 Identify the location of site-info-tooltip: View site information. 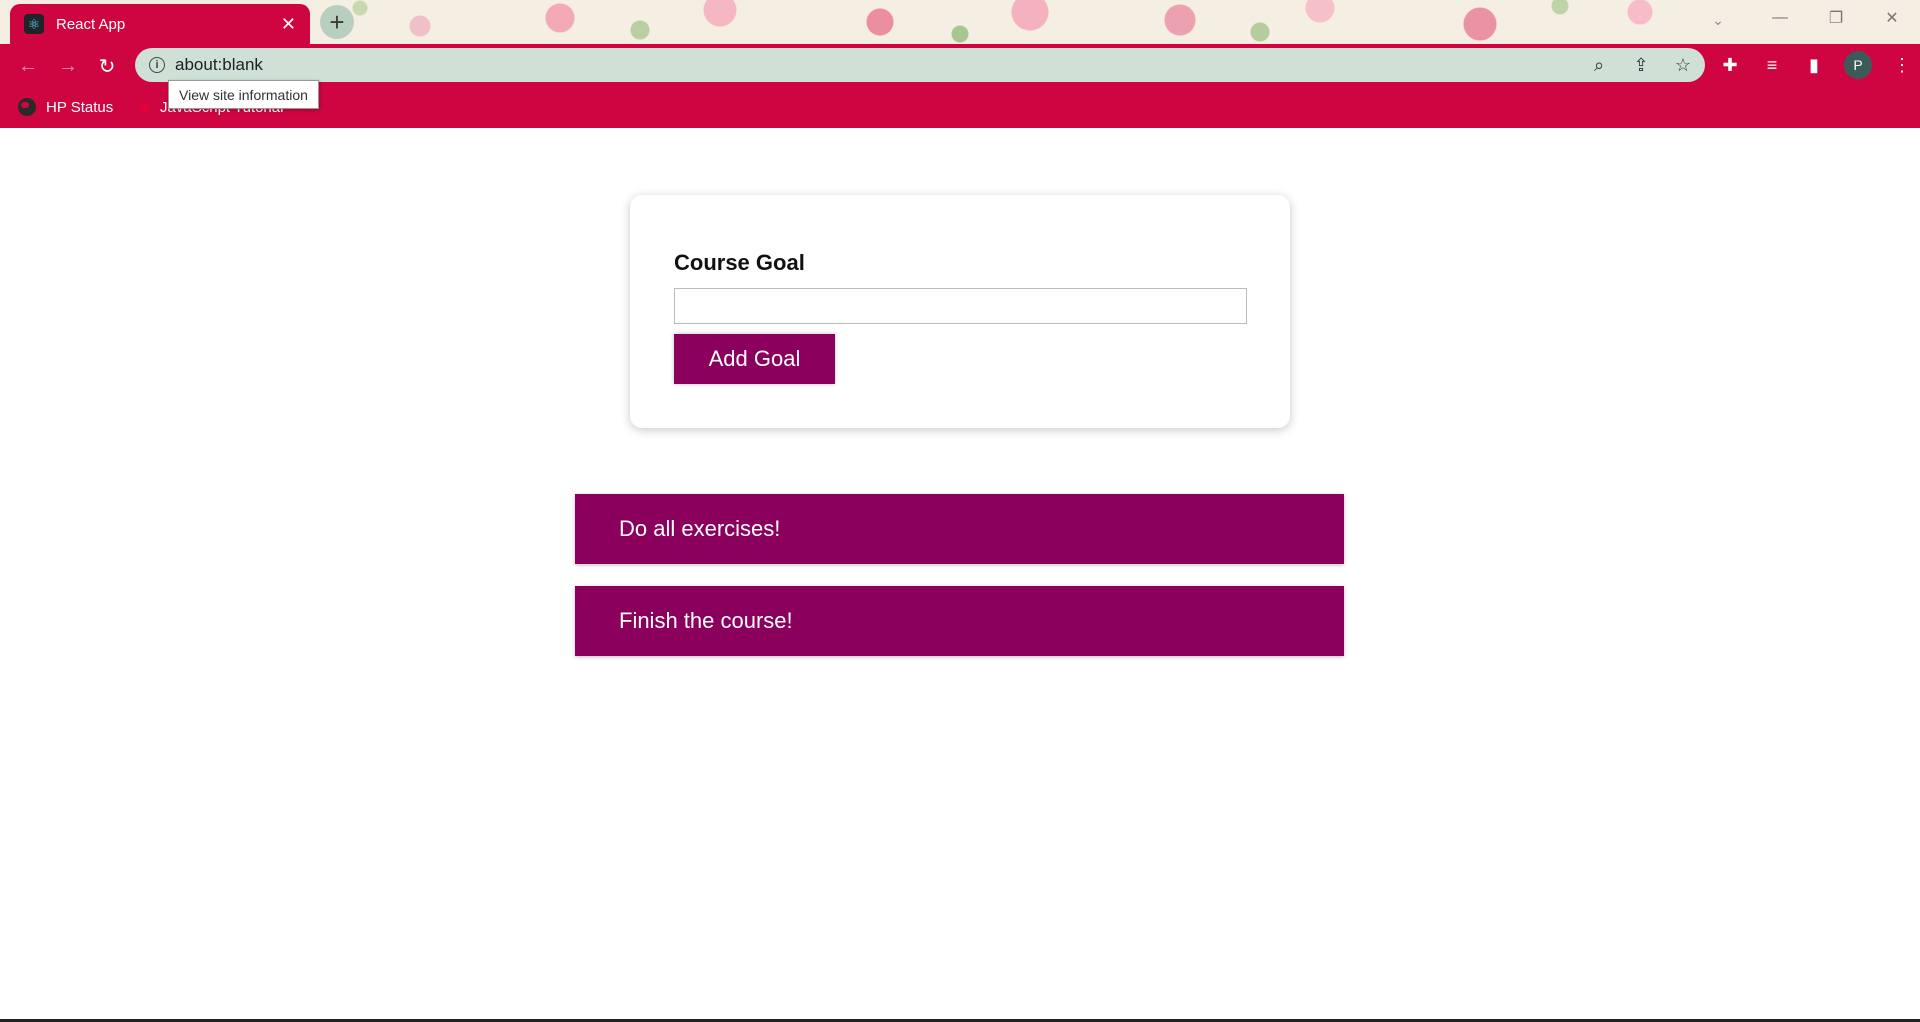
(243, 94).